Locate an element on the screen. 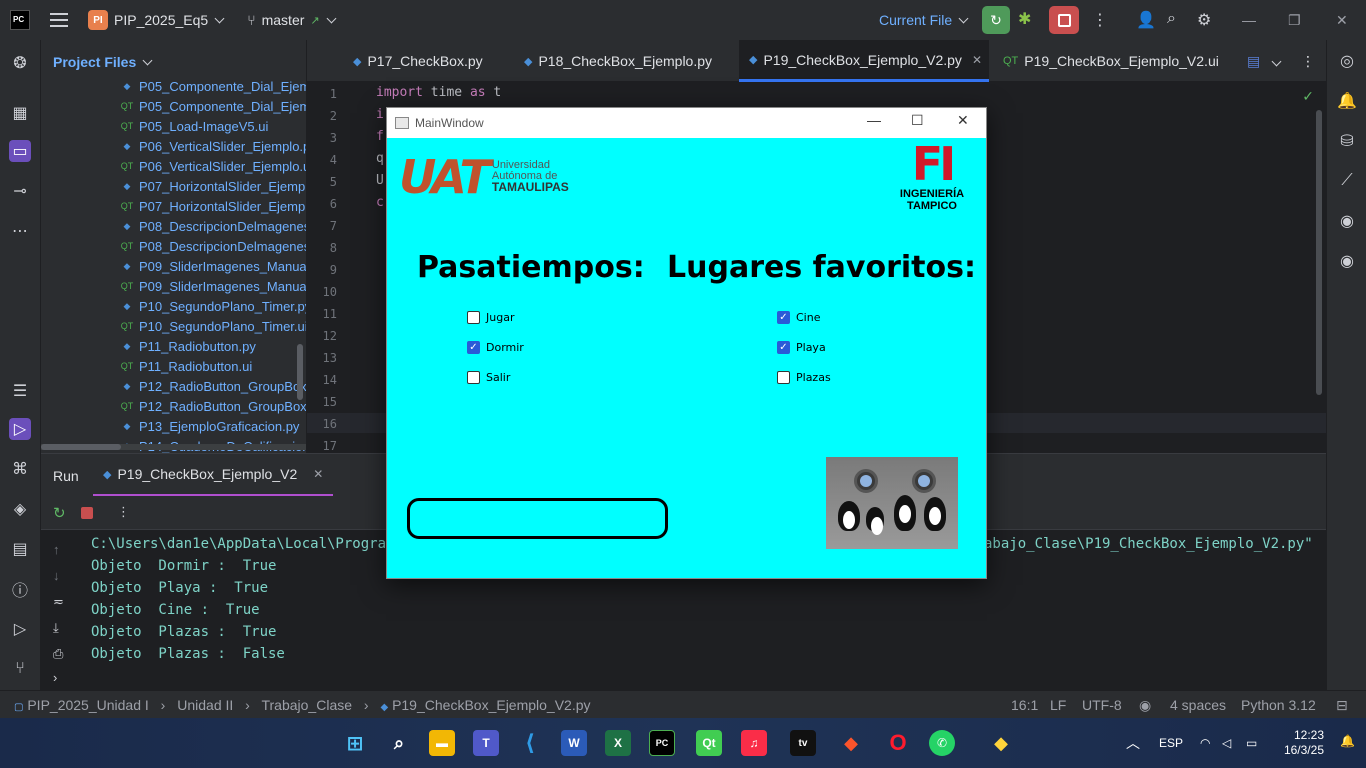  copilot-icon: ◉ is located at coordinates (1347, 221).